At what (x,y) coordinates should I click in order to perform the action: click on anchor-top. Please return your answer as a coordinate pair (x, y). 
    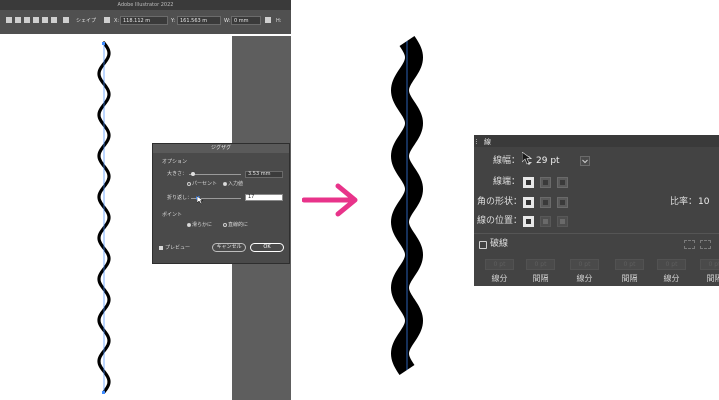
    Looking at the image, I should click on (103, 43).